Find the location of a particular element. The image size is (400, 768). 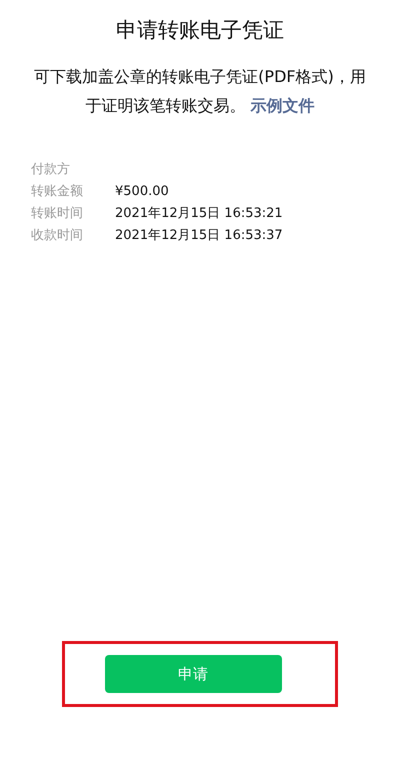

description: 可下载加盖公章的转账电子凭证(PDF格式)，用于证明该笔转账交易。 示例文件 is located at coordinates (200, 91).